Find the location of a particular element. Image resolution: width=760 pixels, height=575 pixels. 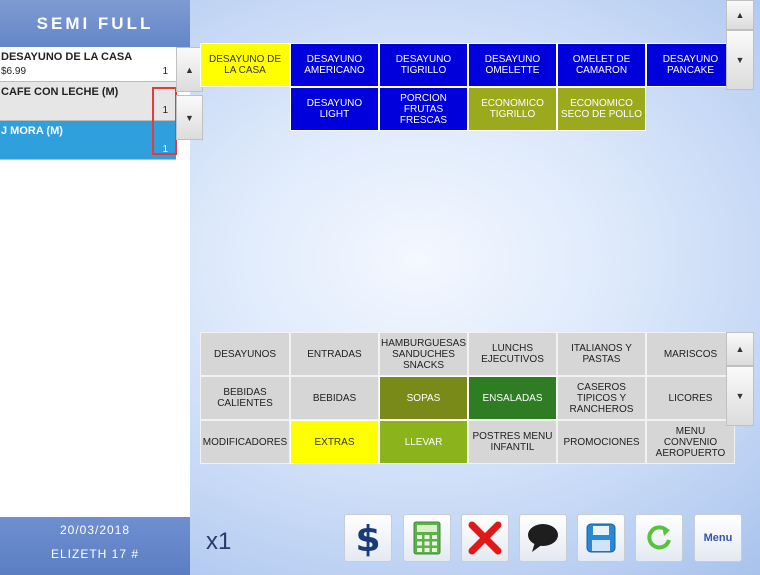

quantity-multiplier: x1 is located at coordinates (218, 542).